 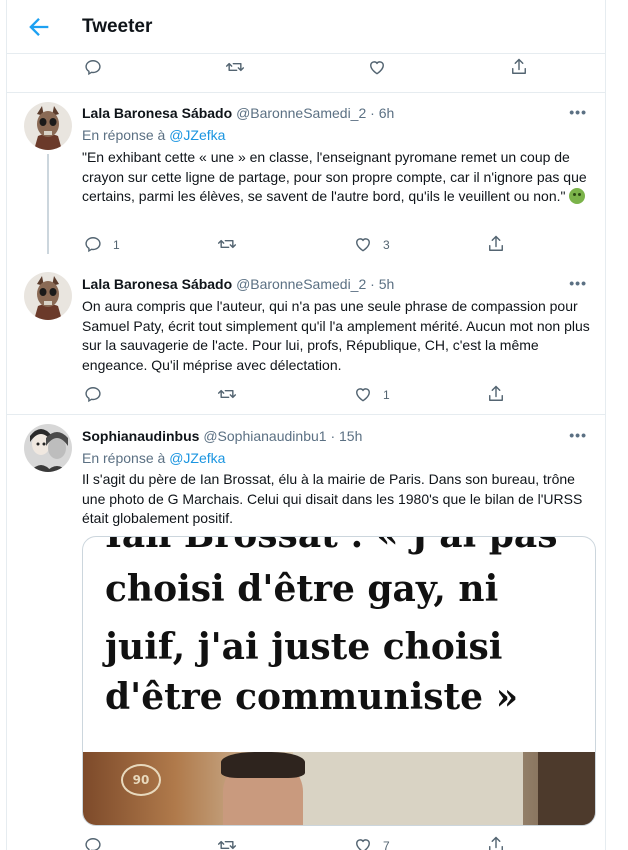 I want to click on page-title: Tweeter, so click(x=117, y=26).